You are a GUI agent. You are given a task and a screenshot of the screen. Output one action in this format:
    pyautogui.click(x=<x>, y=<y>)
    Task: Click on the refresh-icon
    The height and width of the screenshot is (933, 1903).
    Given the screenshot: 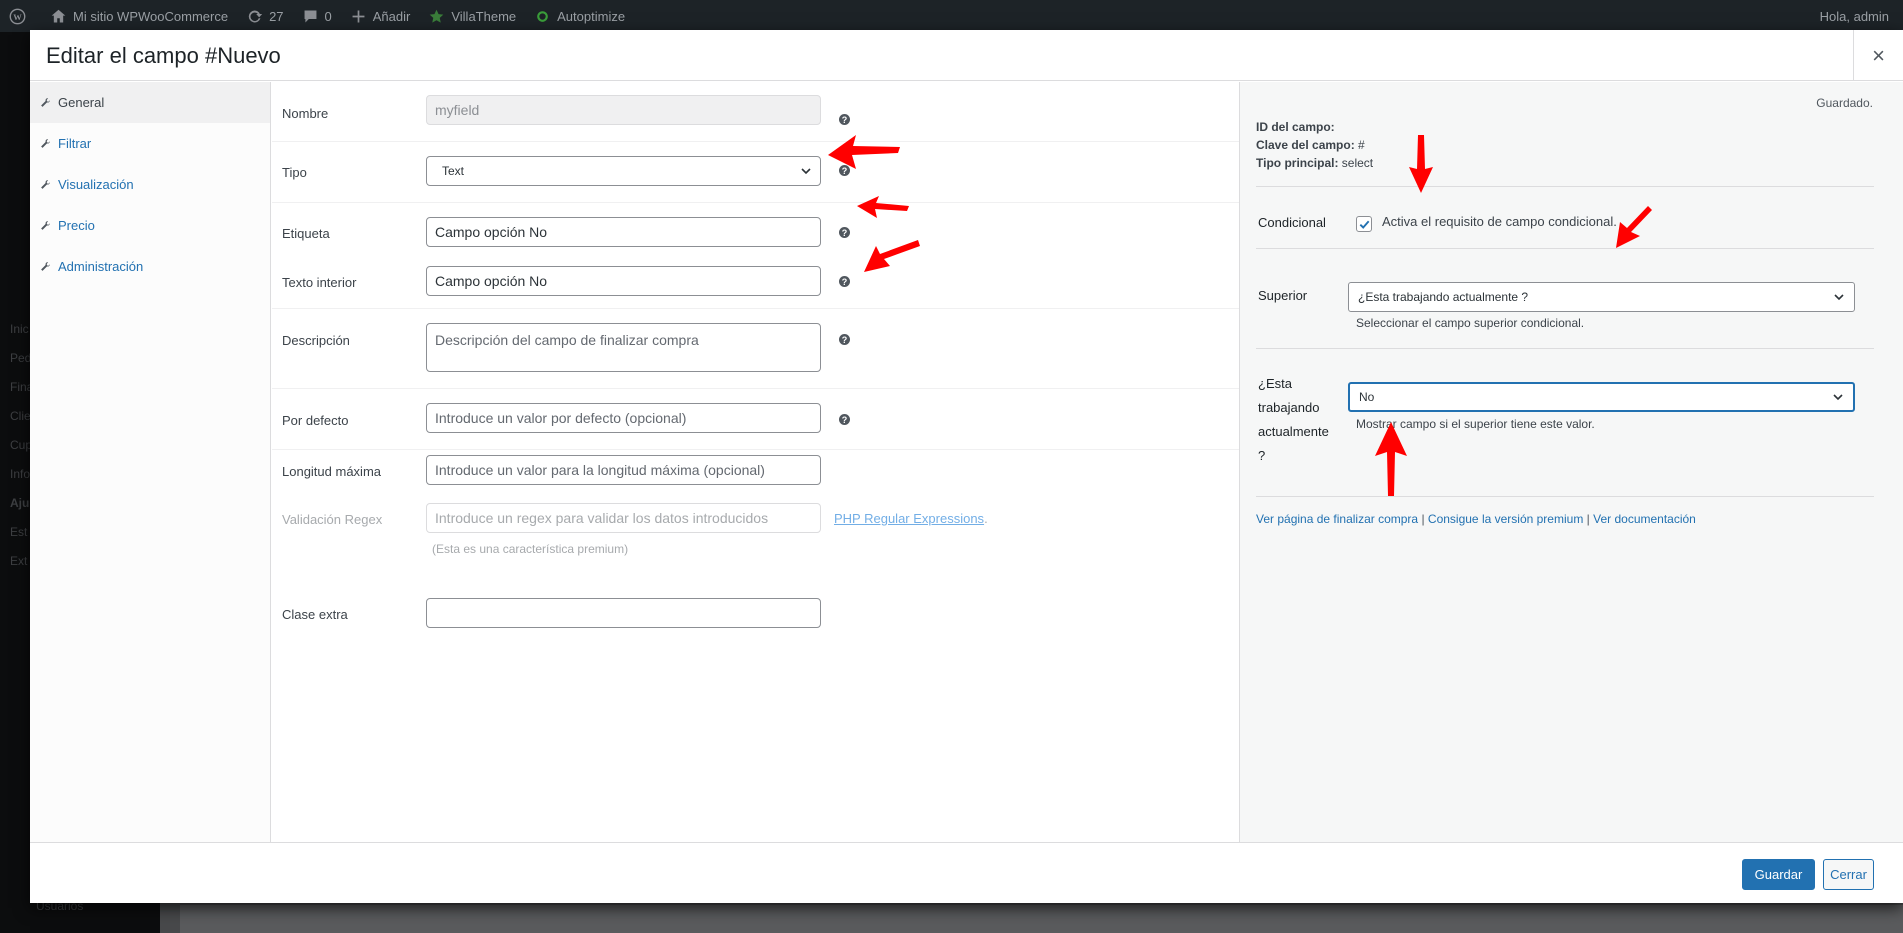 What is the action you would take?
    pyautogui.click(x=255, y=16)
    